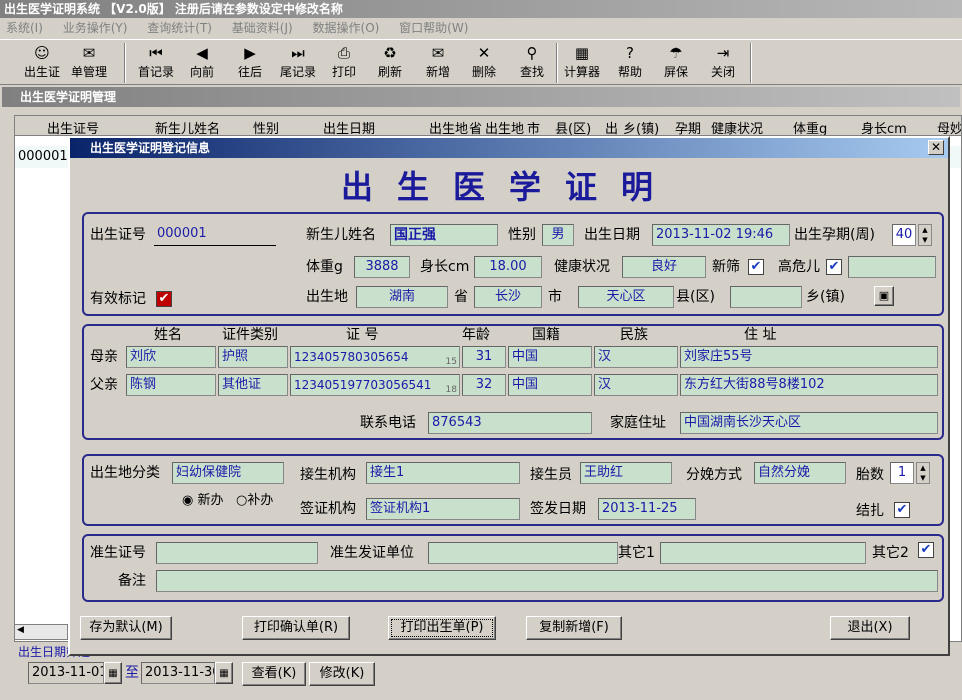  I want to click on save-disk-icon: ▣, so click(884, 296).